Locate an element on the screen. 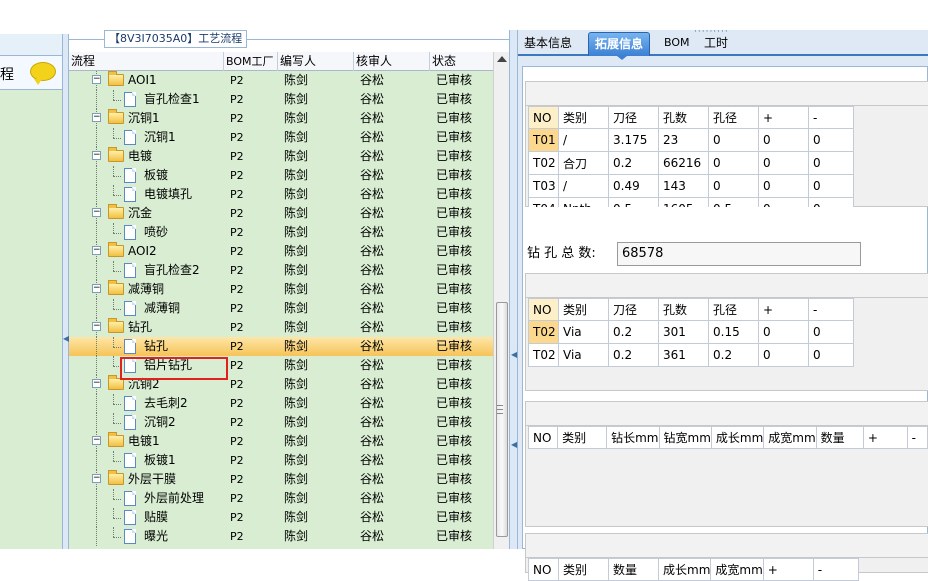  drill-col-plus: + is located at coordinates (783, 117).